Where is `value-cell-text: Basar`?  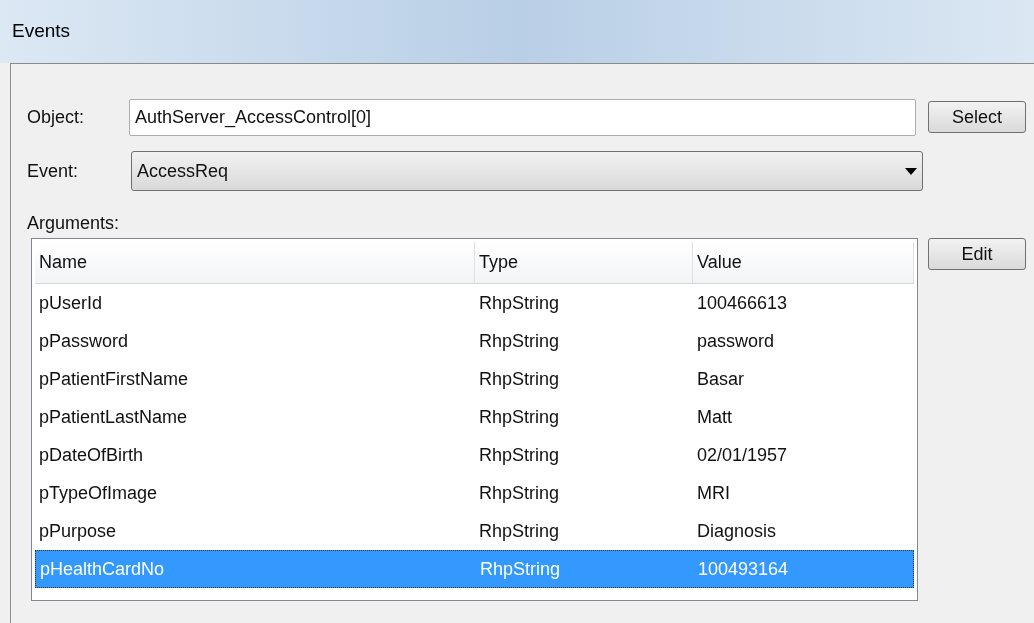
value-cell-text: Basar is located at coordinates (721, 379).